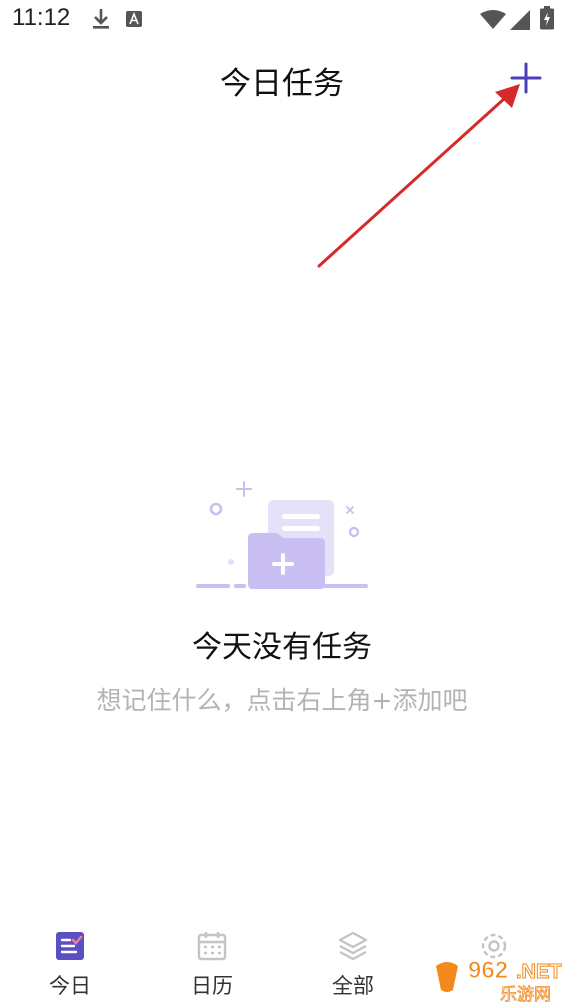 The image size is (564, 1008). I want to click on nav-item-all: 全部, so click(353, 964).